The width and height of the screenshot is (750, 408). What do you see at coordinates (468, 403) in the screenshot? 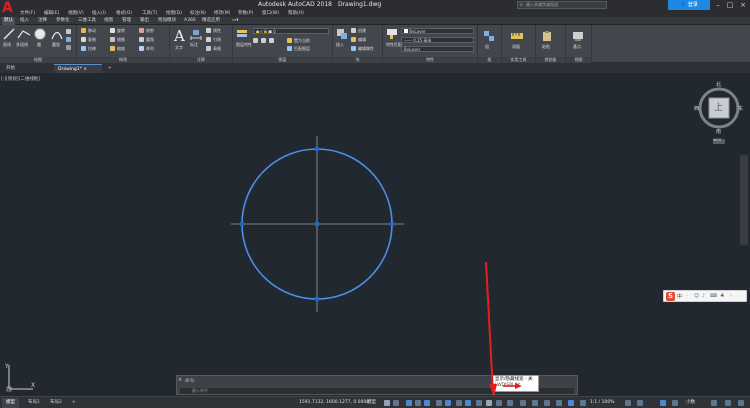
I see `dynamic-input-icon` at bounding box center [468, 403].